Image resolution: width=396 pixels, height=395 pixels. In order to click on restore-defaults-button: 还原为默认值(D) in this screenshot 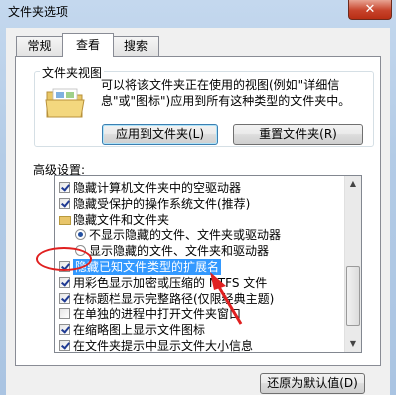, I will do `click(312, 383)`.